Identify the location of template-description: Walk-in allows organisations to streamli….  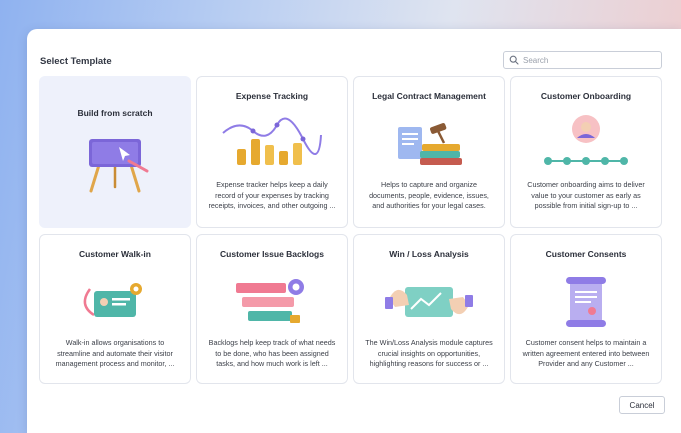
(115, 353).